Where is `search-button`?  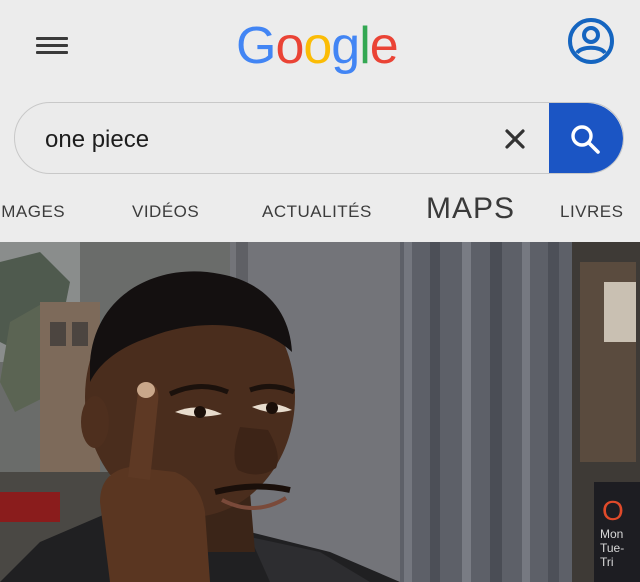
search-button is located at coordinates (586, 138).